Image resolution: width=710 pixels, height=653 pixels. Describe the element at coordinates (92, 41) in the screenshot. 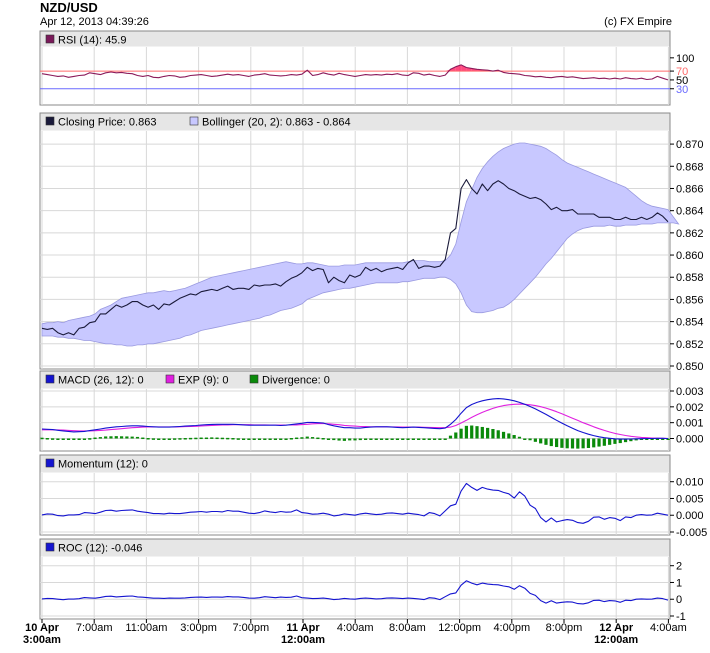

I see `rsi-legend-label: RSI (14): 45.9` at that location.